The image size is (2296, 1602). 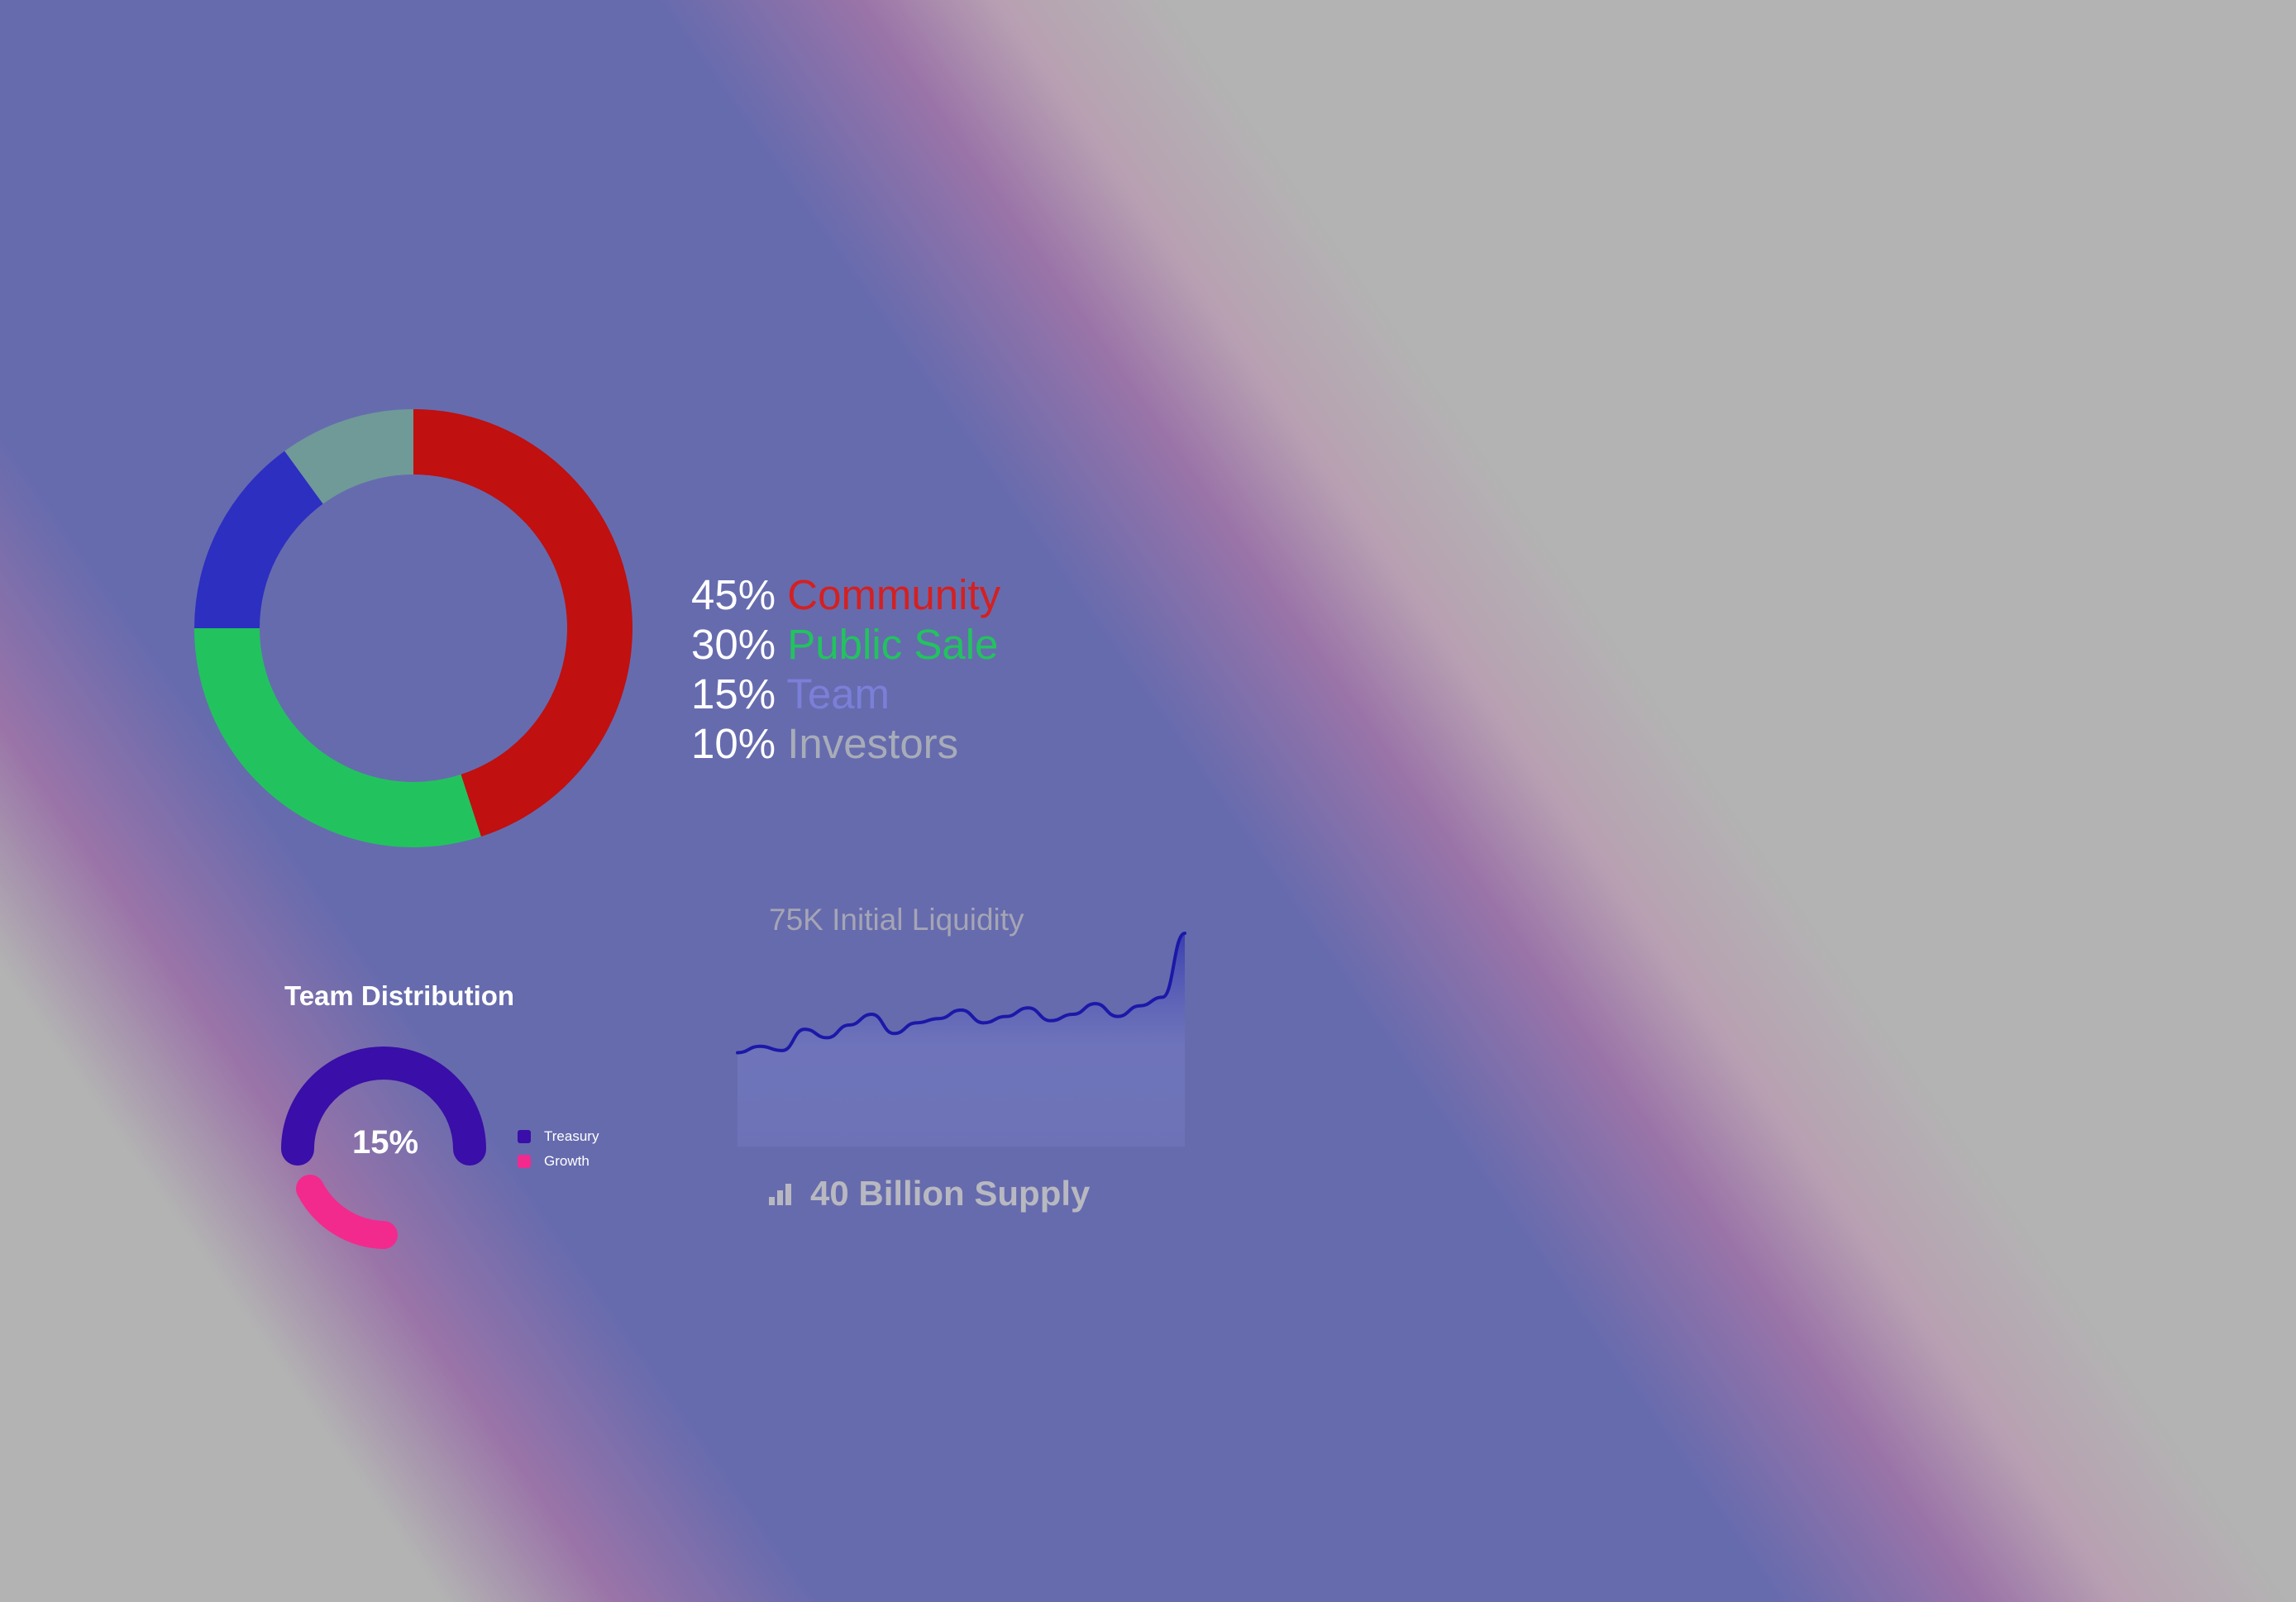 I want to click on gauge-arc-growth, so click(x=347, y=1212).